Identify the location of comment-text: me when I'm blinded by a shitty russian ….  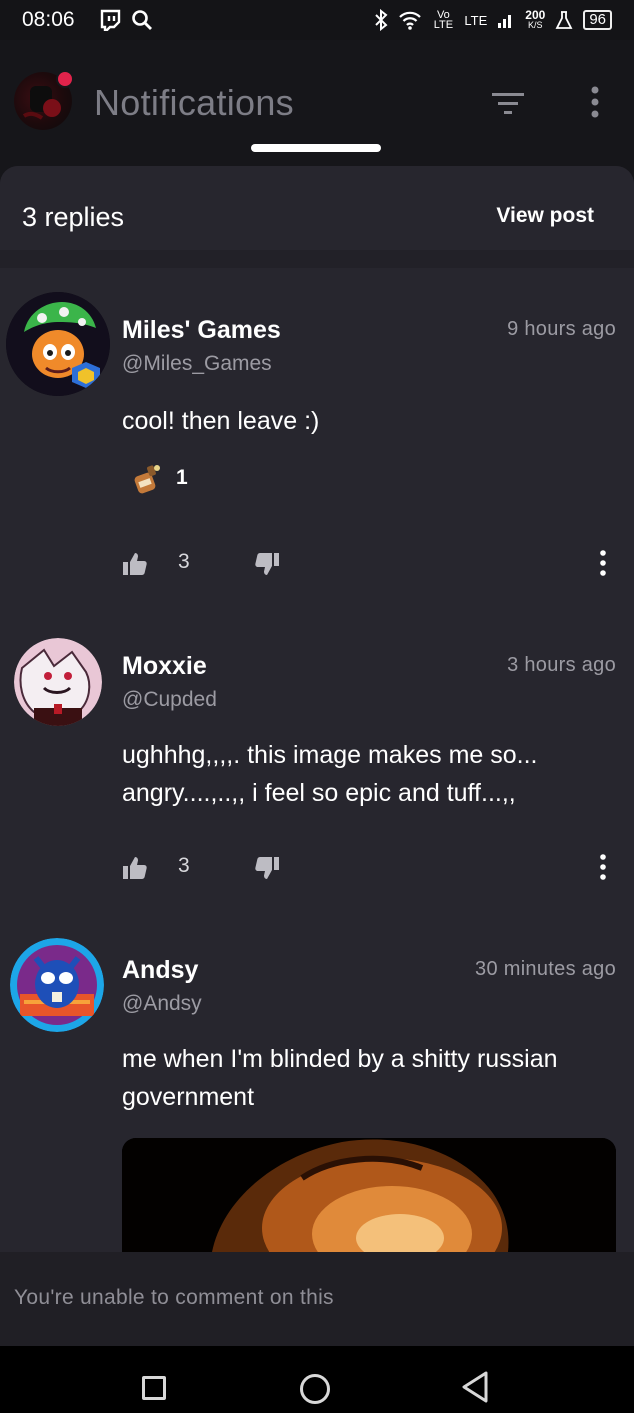
(340, 1078).